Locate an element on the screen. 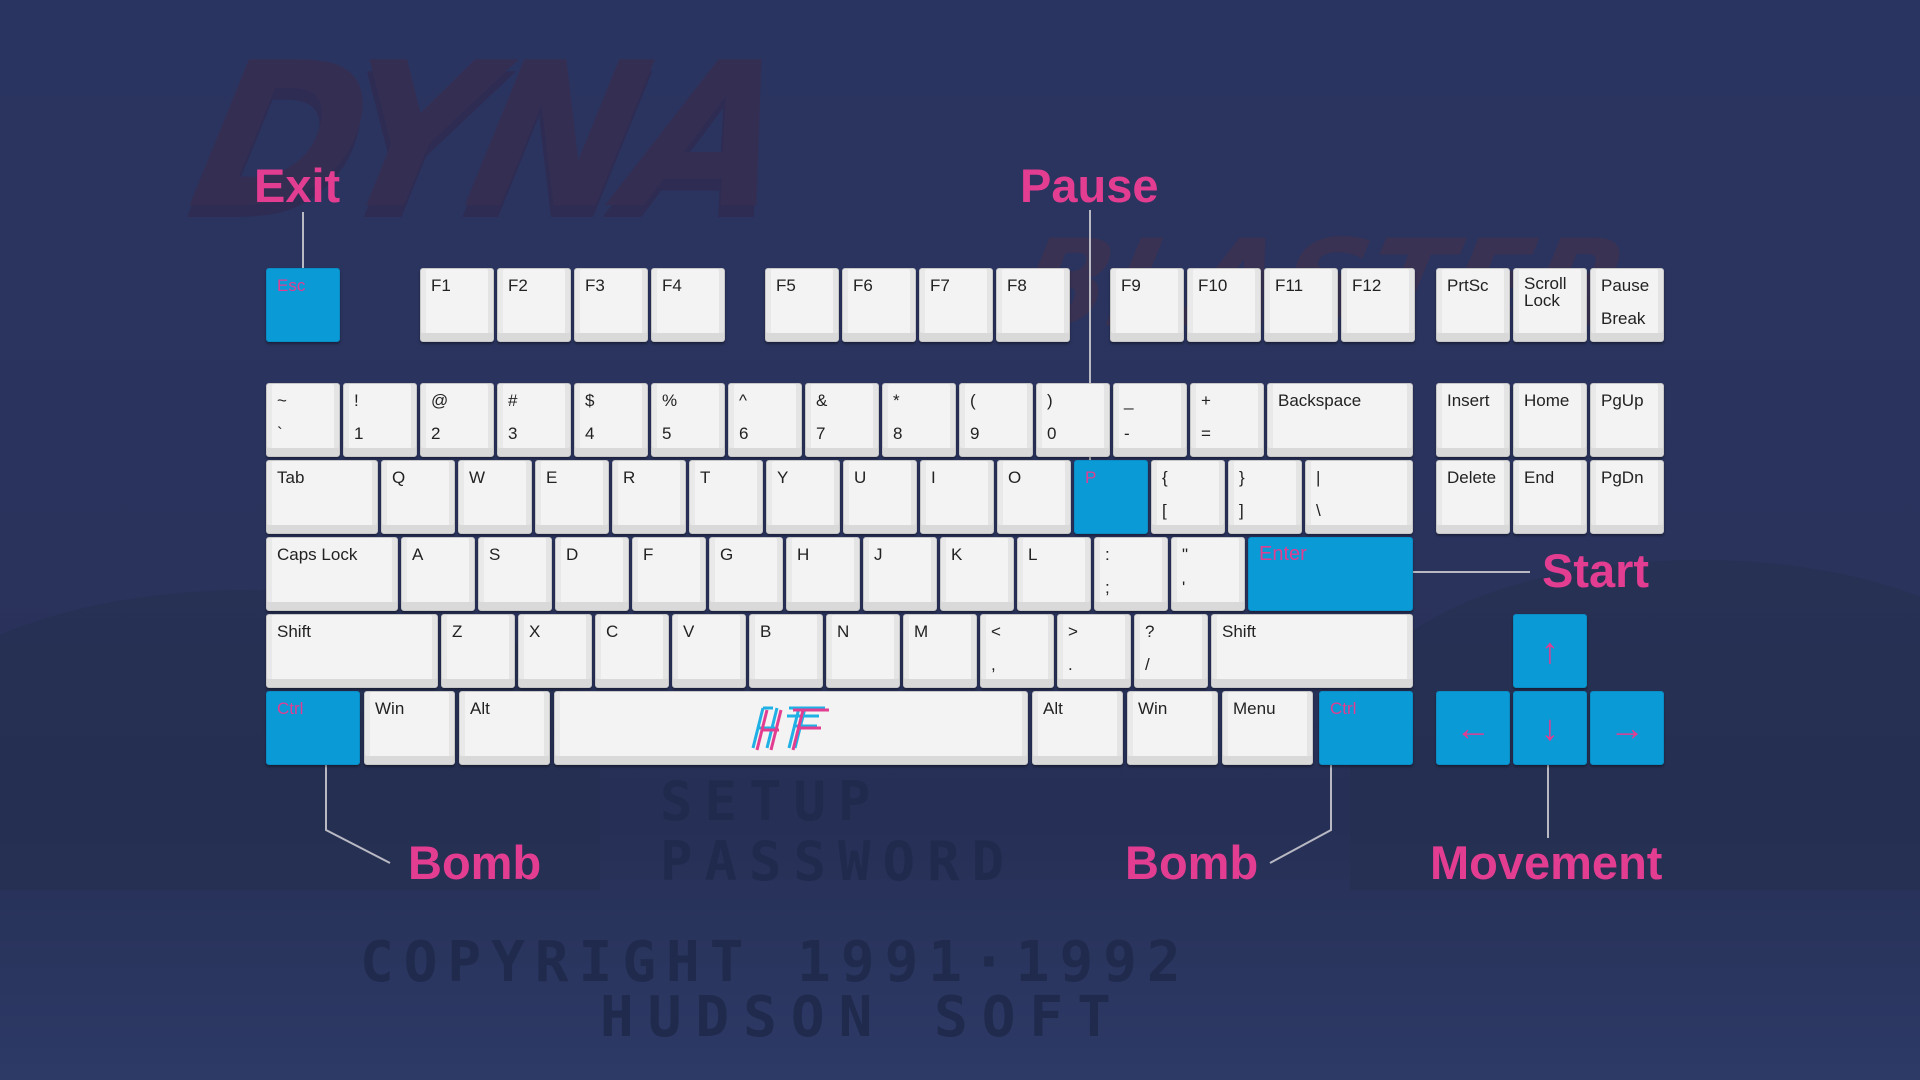 The image size is (1920, 1080). key-right-alt: Alt is located at coordinates (1077, 728).